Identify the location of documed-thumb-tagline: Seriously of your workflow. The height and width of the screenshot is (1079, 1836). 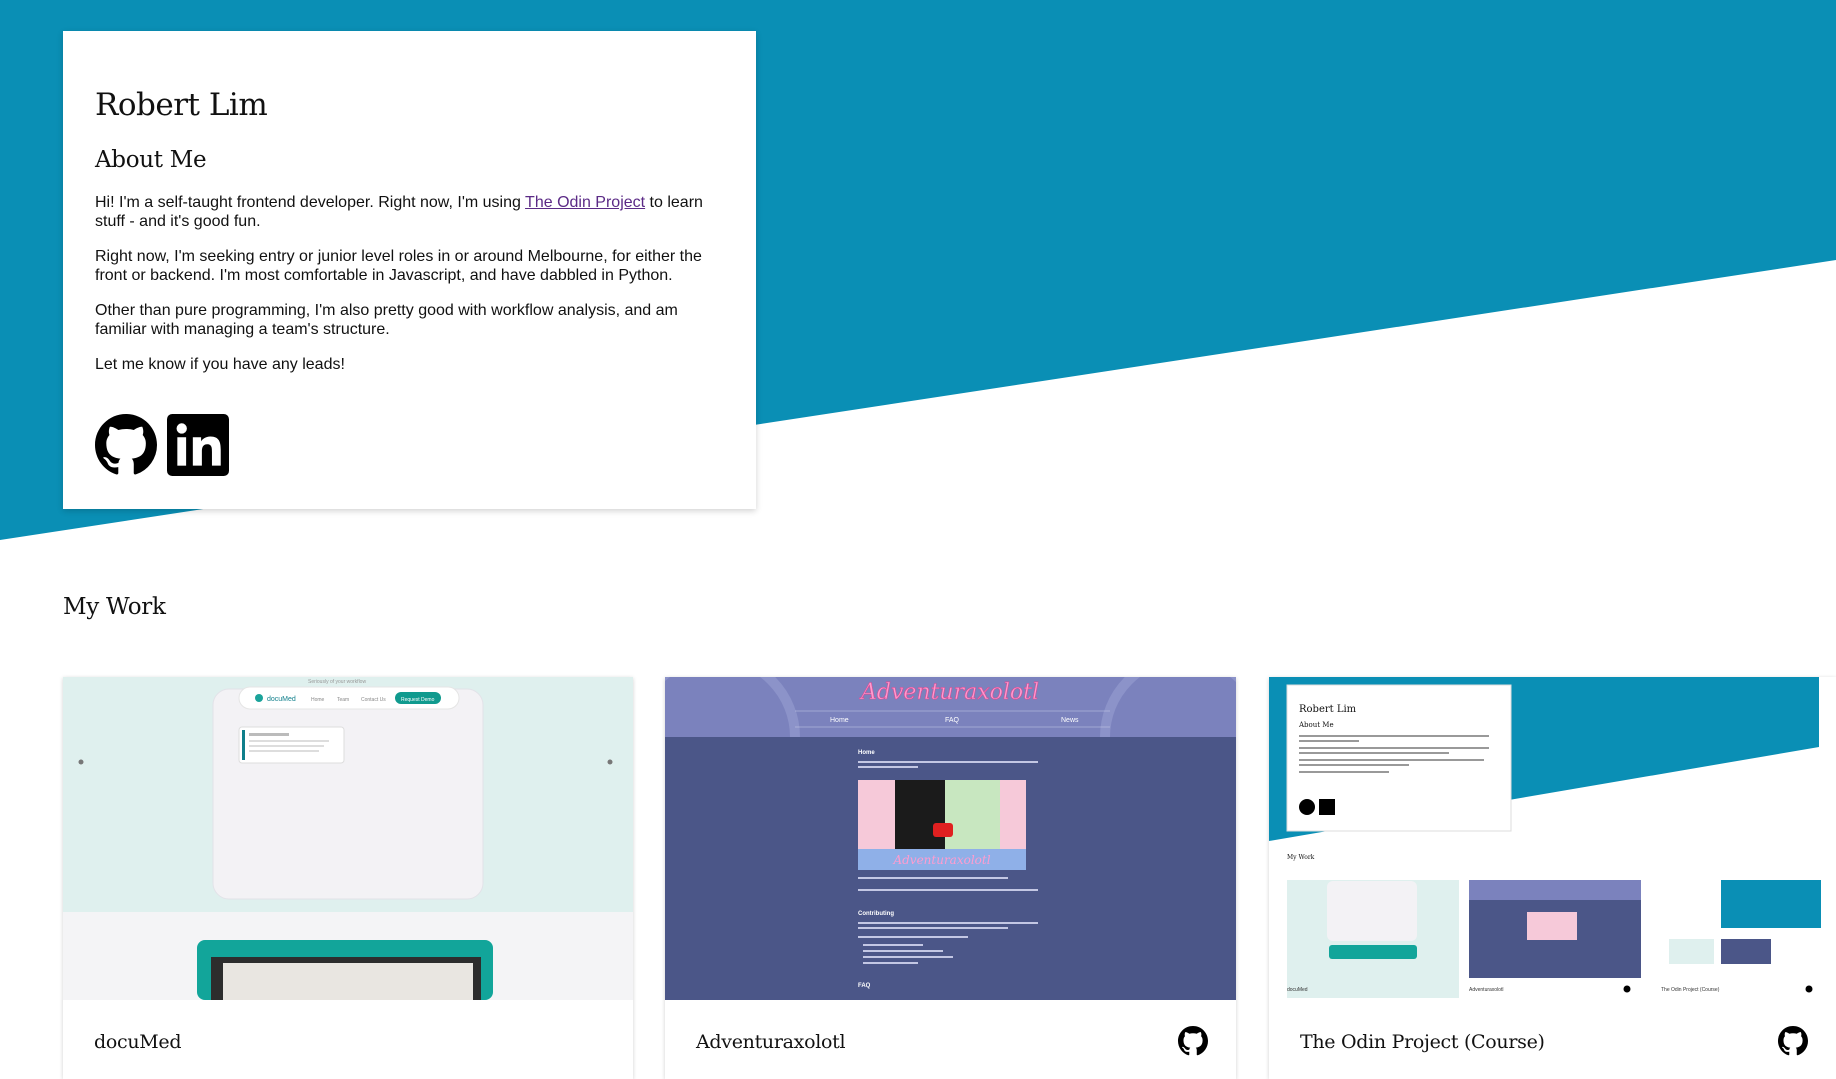
(337, 682).